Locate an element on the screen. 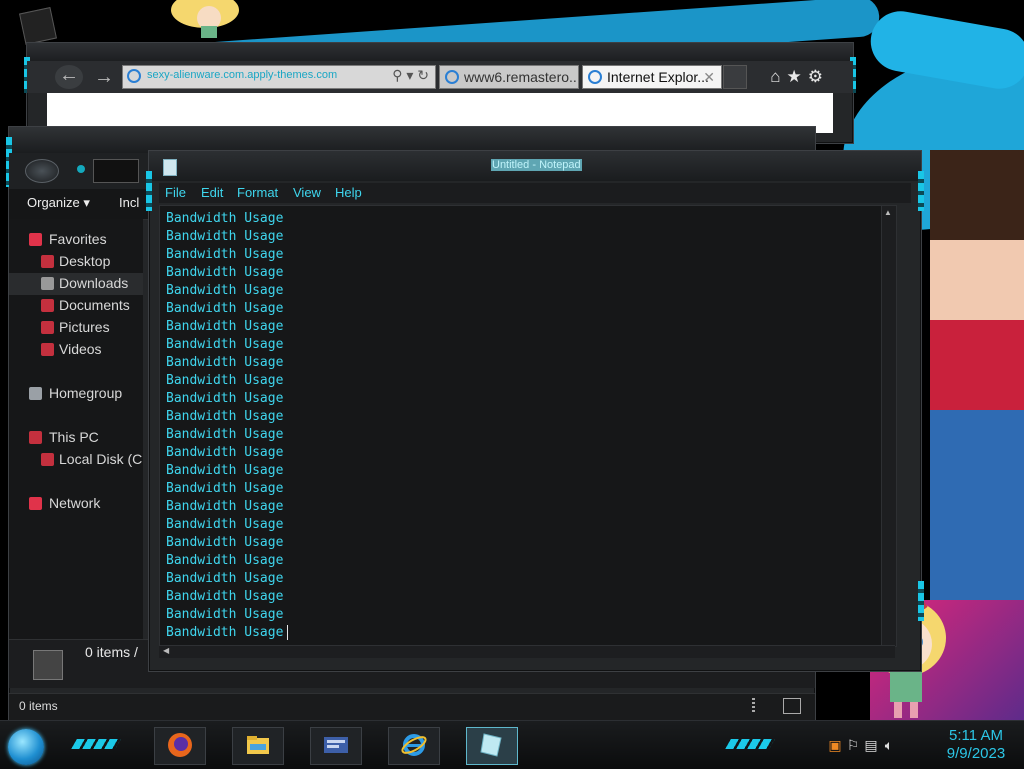 The width and height of the screenshot is (1024, 769). menu-format: Format is located at coordinates (257, 192).